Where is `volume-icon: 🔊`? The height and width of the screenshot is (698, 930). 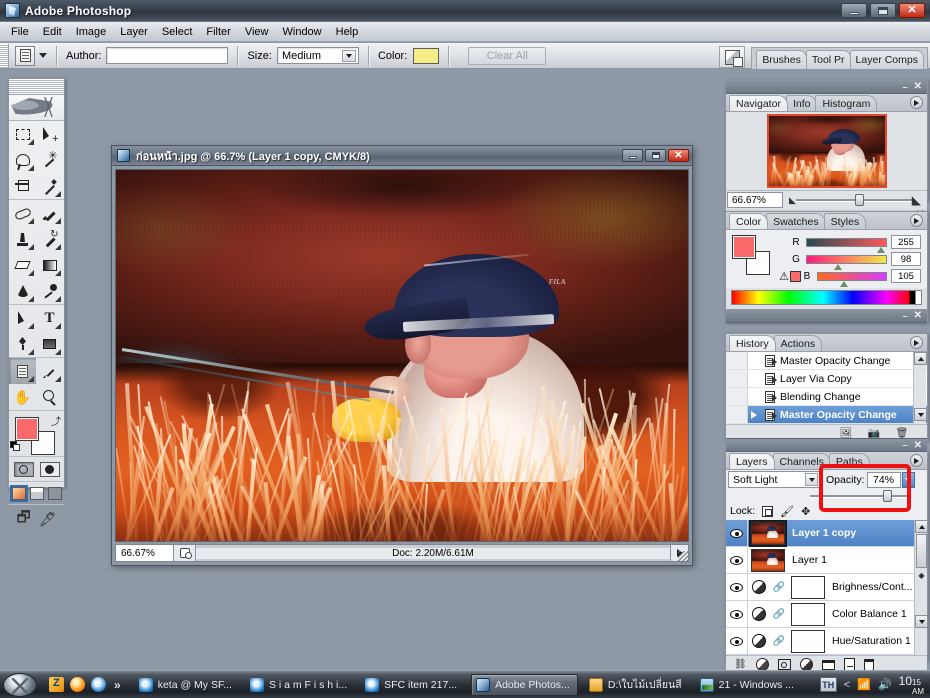 volume-icon: 🔊 is located at coordinates (885, 684).